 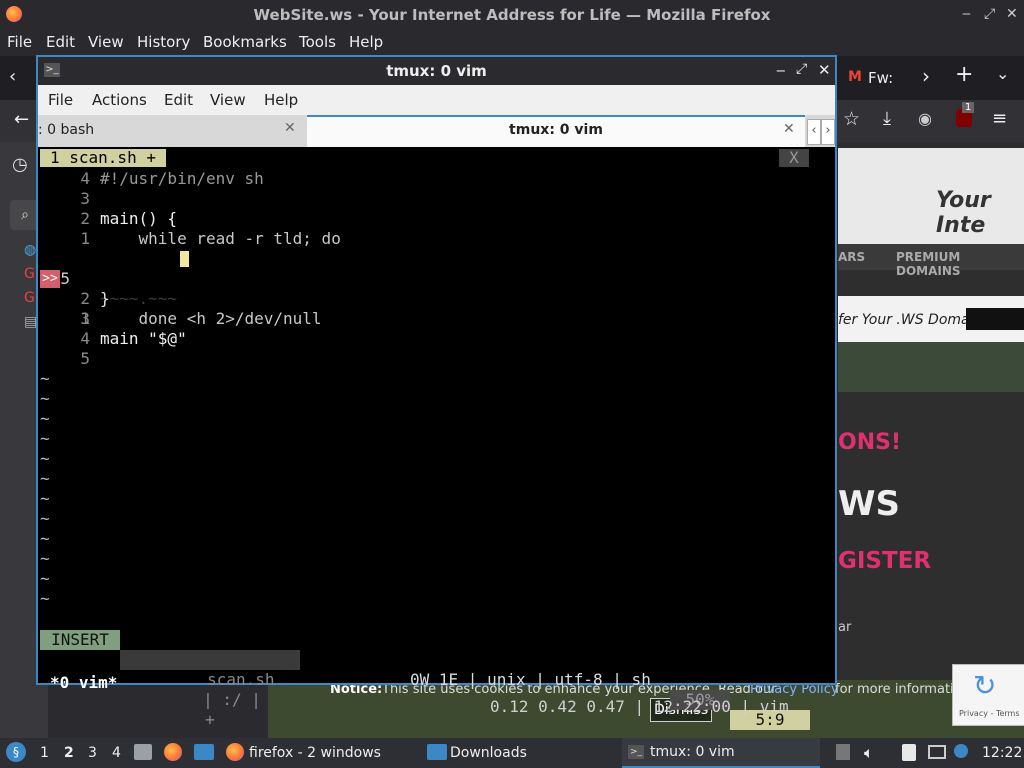 What do you see at coordinates (92, 753) in the screenshot?
I see `workspace-3: 3` at bounding box center [92, 753].